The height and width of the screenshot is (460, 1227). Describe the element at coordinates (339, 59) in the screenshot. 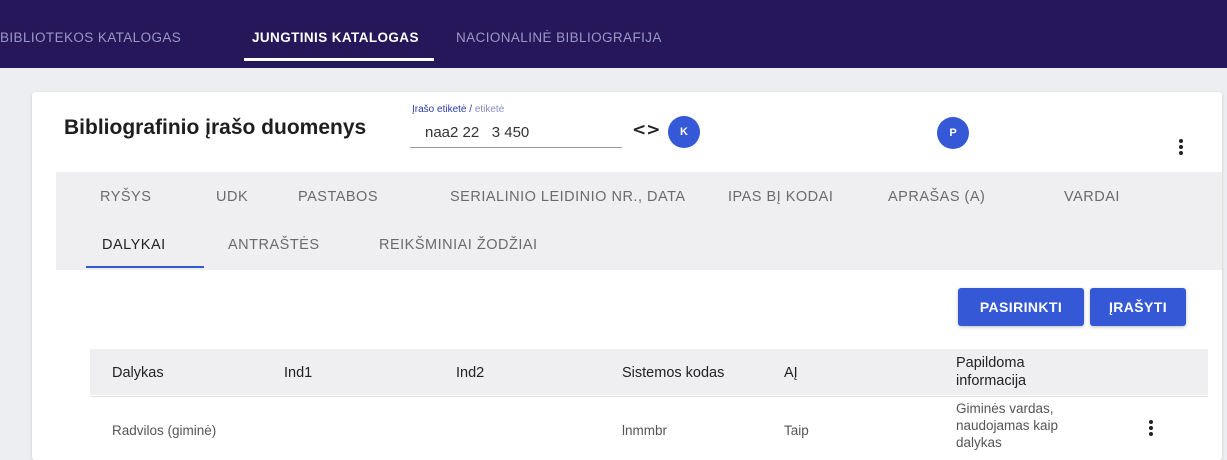

I see `active-tab-indicator` at that location.